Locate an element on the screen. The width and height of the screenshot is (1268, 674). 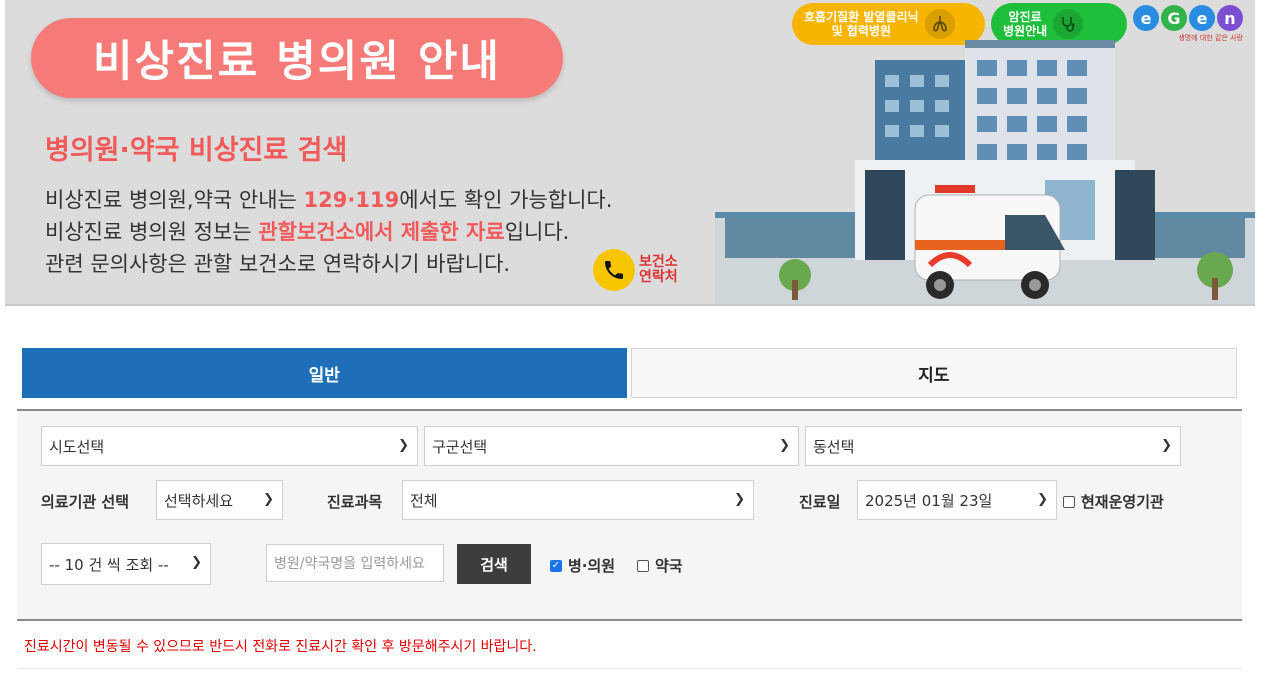
info-line-1-post: 에서도 확인 가능합니다. is located at coordinates (506, 200).